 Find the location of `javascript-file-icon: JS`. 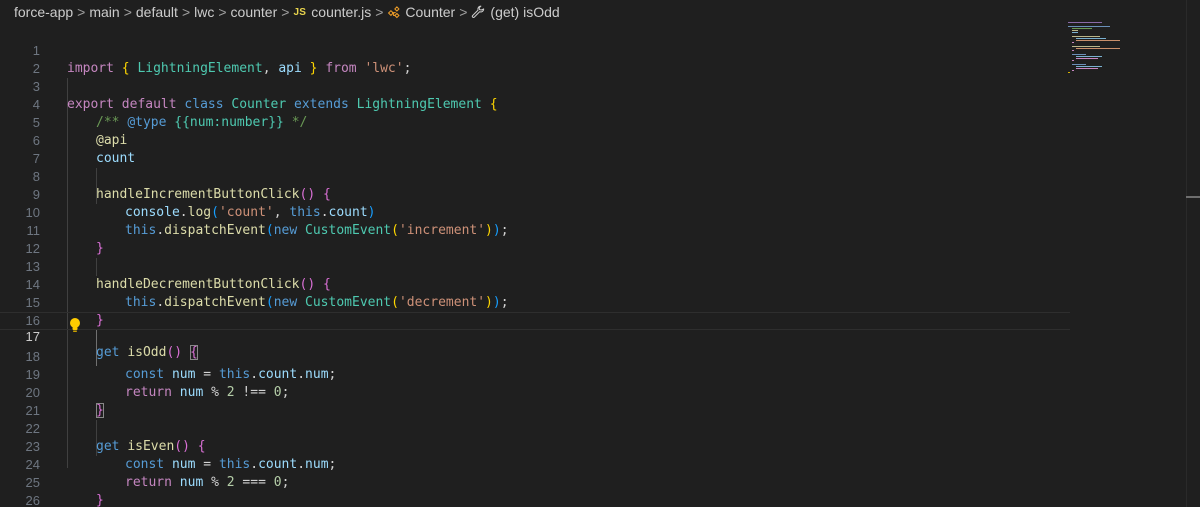

javascript-file-icon: JS is located at coordinates (300, 12).